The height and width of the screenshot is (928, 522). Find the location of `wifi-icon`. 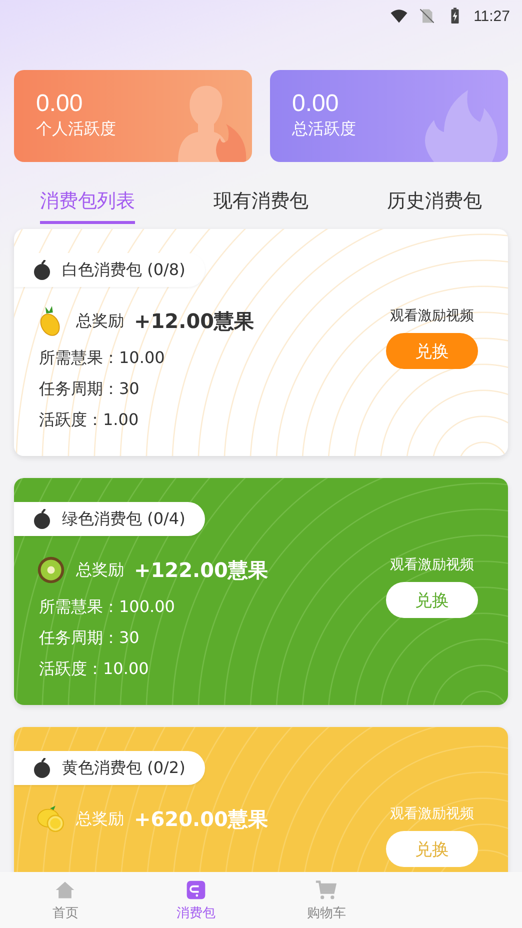

wifi-icon is located at coordinates (399, 16).